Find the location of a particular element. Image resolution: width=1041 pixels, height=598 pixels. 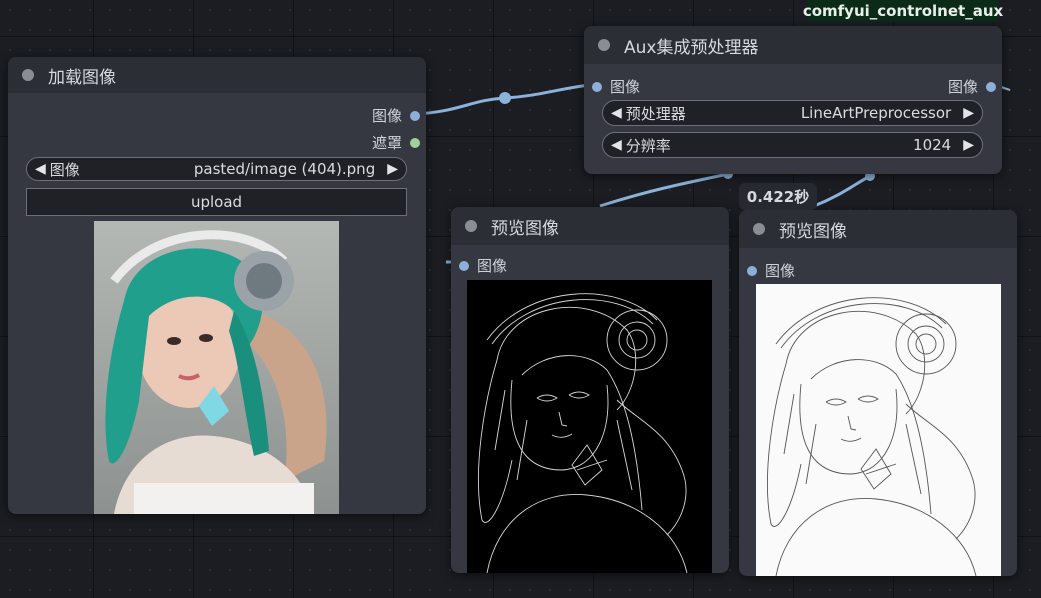

loaded-image-preview is located at coordinates (216, 367).